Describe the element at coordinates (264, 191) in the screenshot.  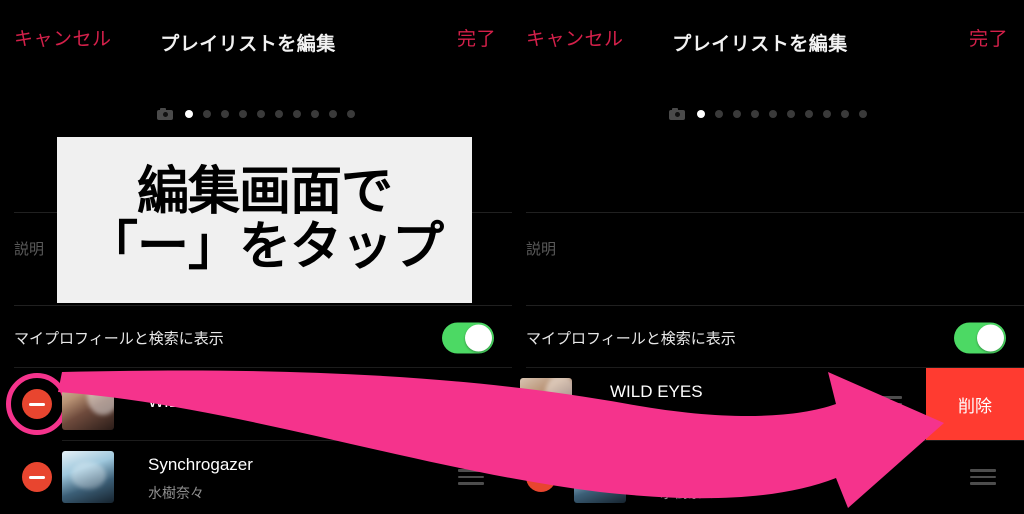
I see `callout-line-1: 編集画面で` at that location.